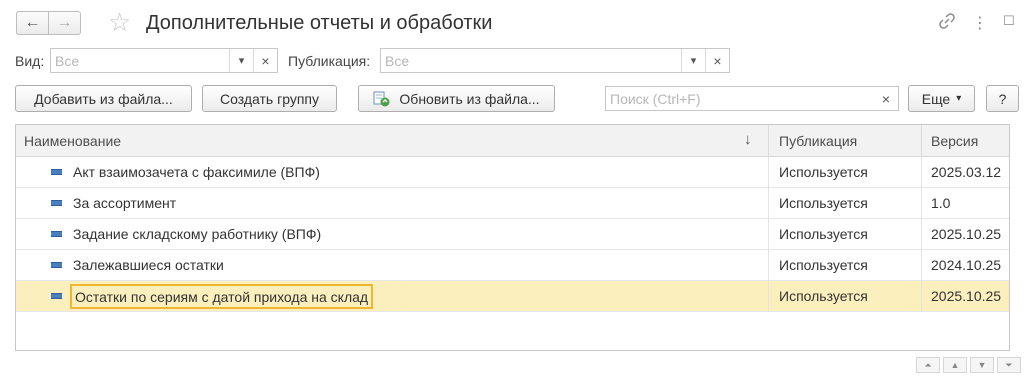 The image size is (1024, 378). What do you see at coordinates (319, 23) in the screenshot?
I see `page-title: Дополнительные отчеты и обработки` at bounding box center [319, 23].